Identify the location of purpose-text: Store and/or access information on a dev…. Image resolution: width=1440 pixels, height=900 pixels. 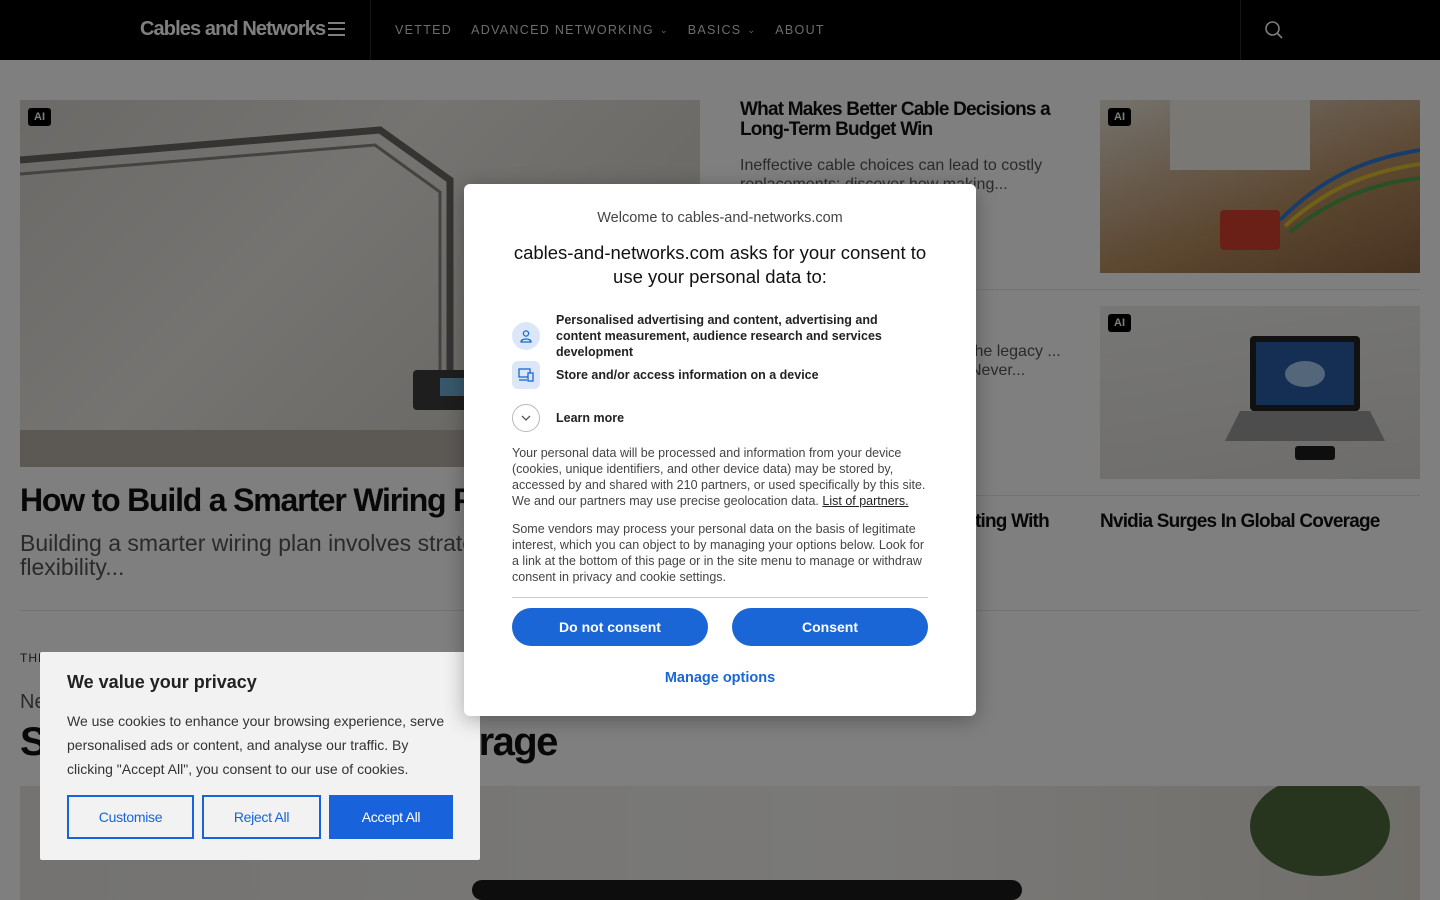
(687, 375).